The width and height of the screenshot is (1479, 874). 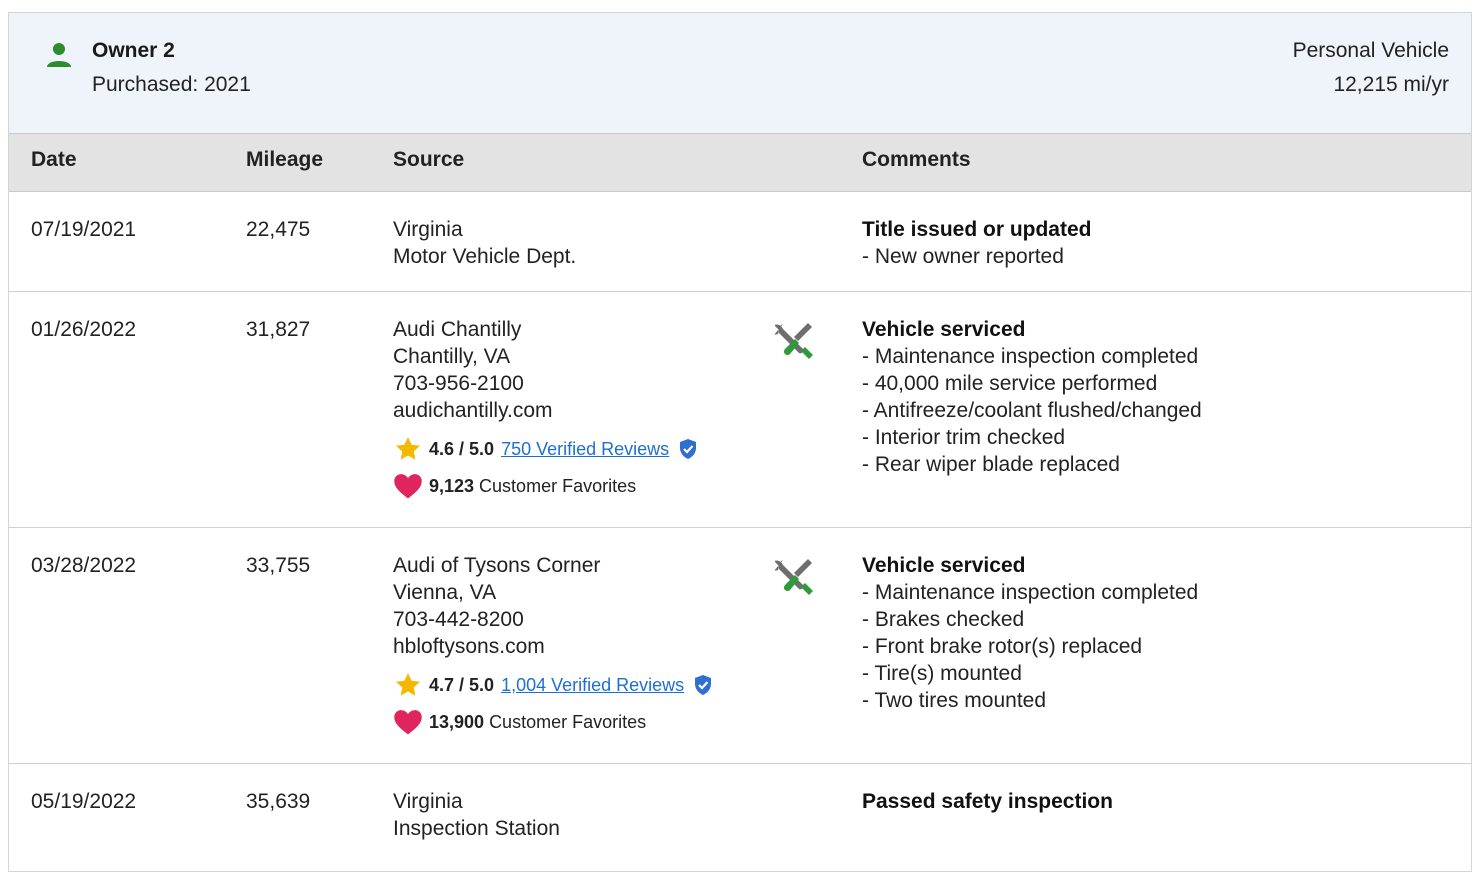 What do you see at coordinates (84, 801) in the screenshot?
I see `record-date: 05/19/2022` at bounding box center [84, 801].